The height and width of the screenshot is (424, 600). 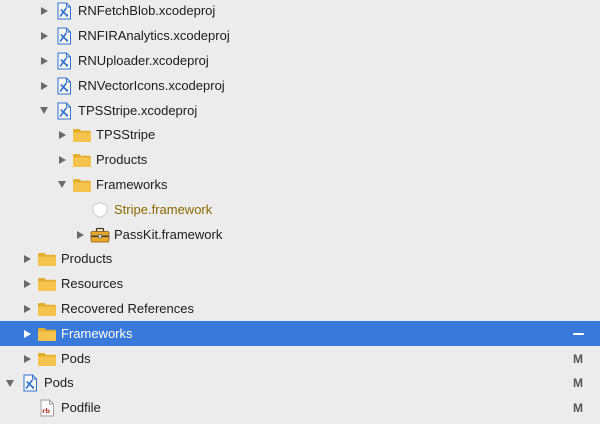 What do you see at coordinates (154, 36) in the screenshot?
I see `tree-row-label: RNFIRAnalytics.xcodeproj` at bounding box center [154, 36].